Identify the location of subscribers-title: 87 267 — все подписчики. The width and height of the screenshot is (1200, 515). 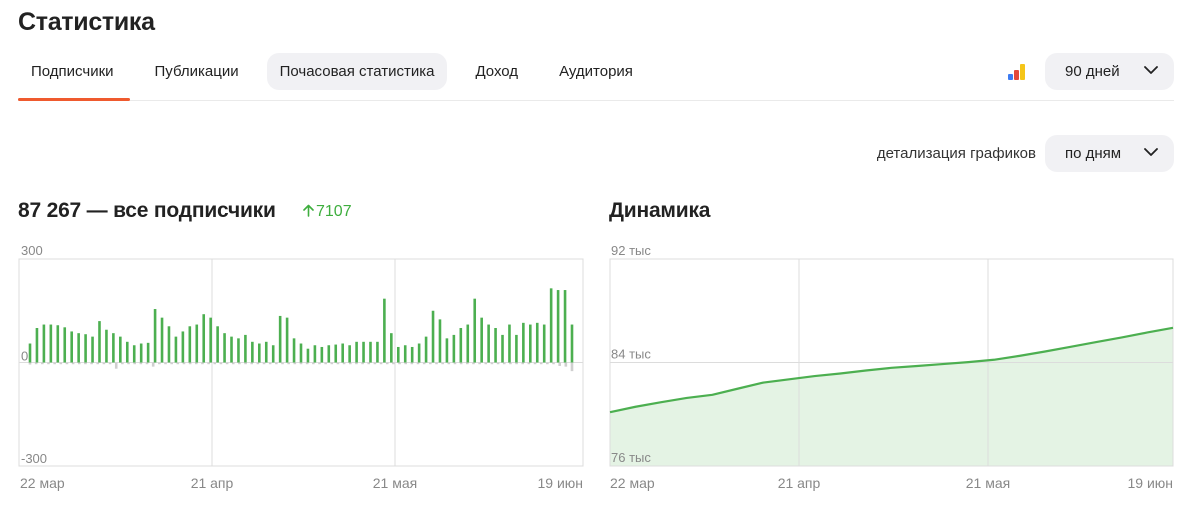
(147, 211).